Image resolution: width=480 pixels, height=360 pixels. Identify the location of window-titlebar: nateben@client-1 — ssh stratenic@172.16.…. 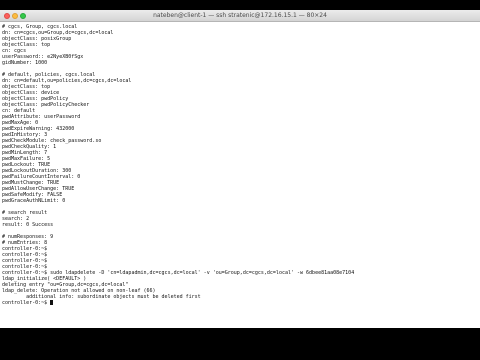
(240, 16).